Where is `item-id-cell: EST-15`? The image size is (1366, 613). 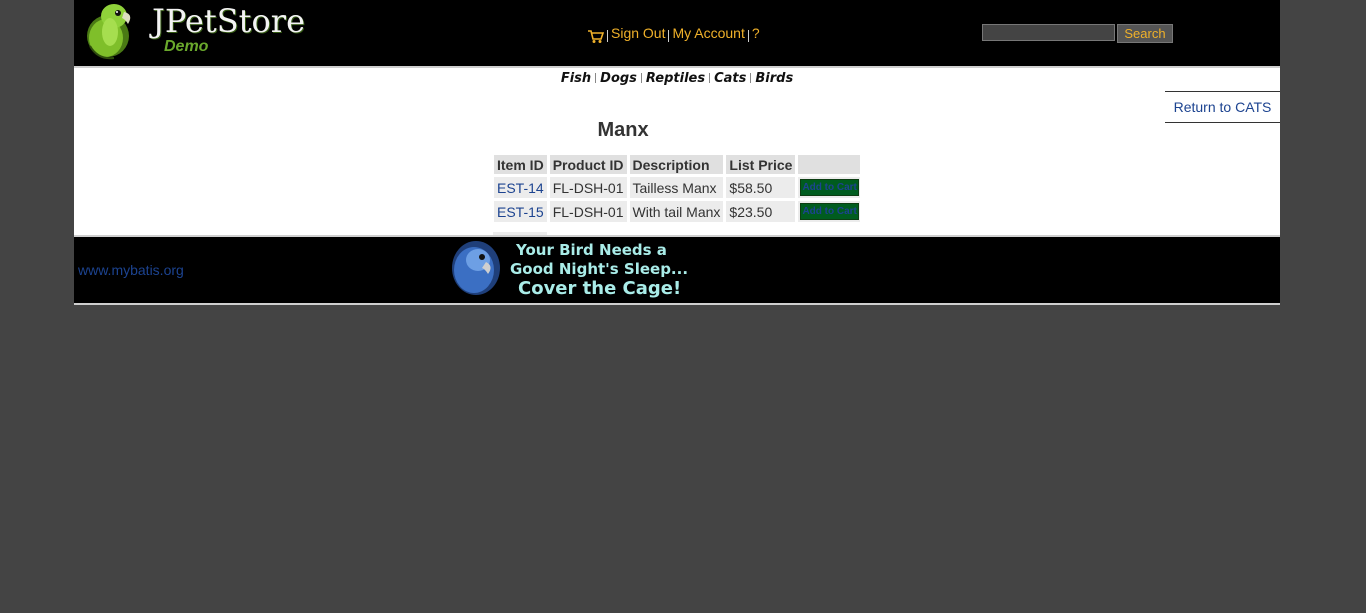 item-id-cell: EST-15 is located at coordinates (520, 211).